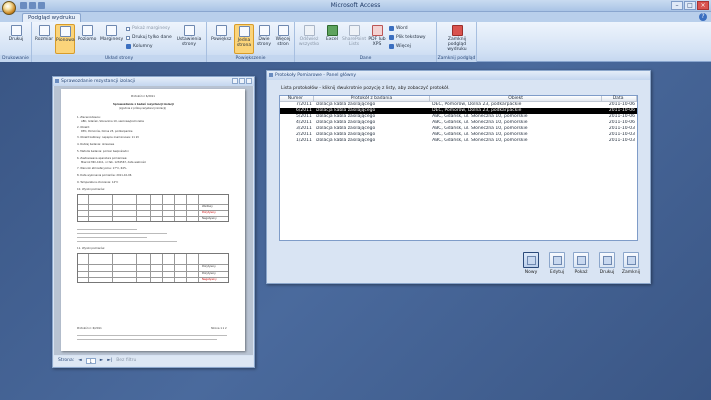  Describe the element at coordinates (119, 58) in the screenshot. I see `group-label-page-layout: Układ strony` at that location.